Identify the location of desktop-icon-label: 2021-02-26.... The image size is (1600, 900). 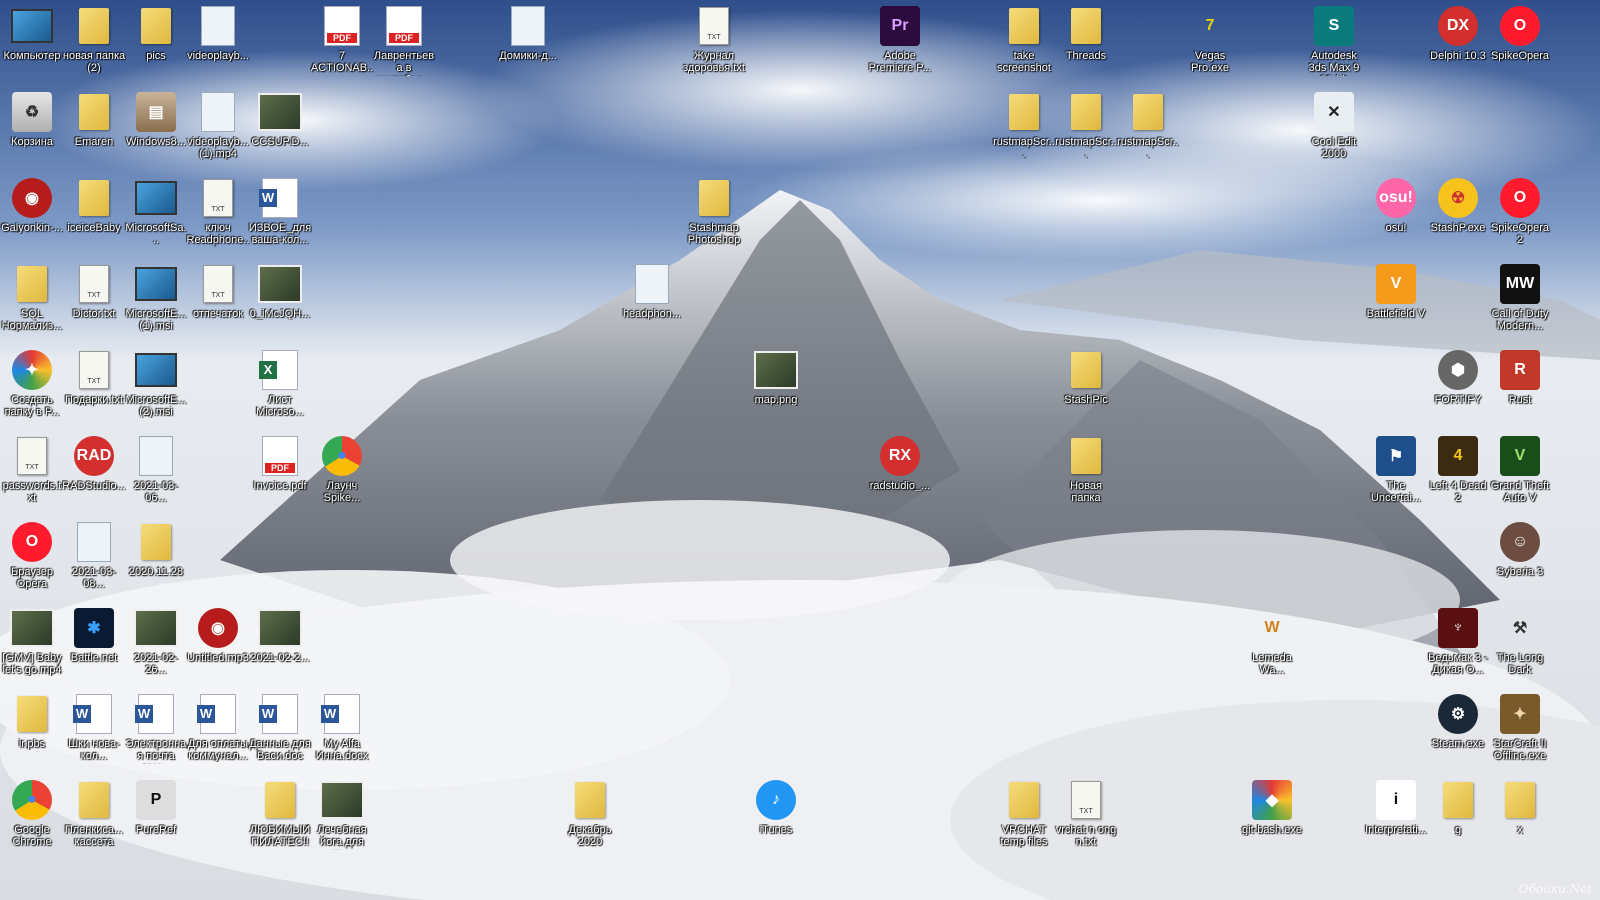
(156, 664).